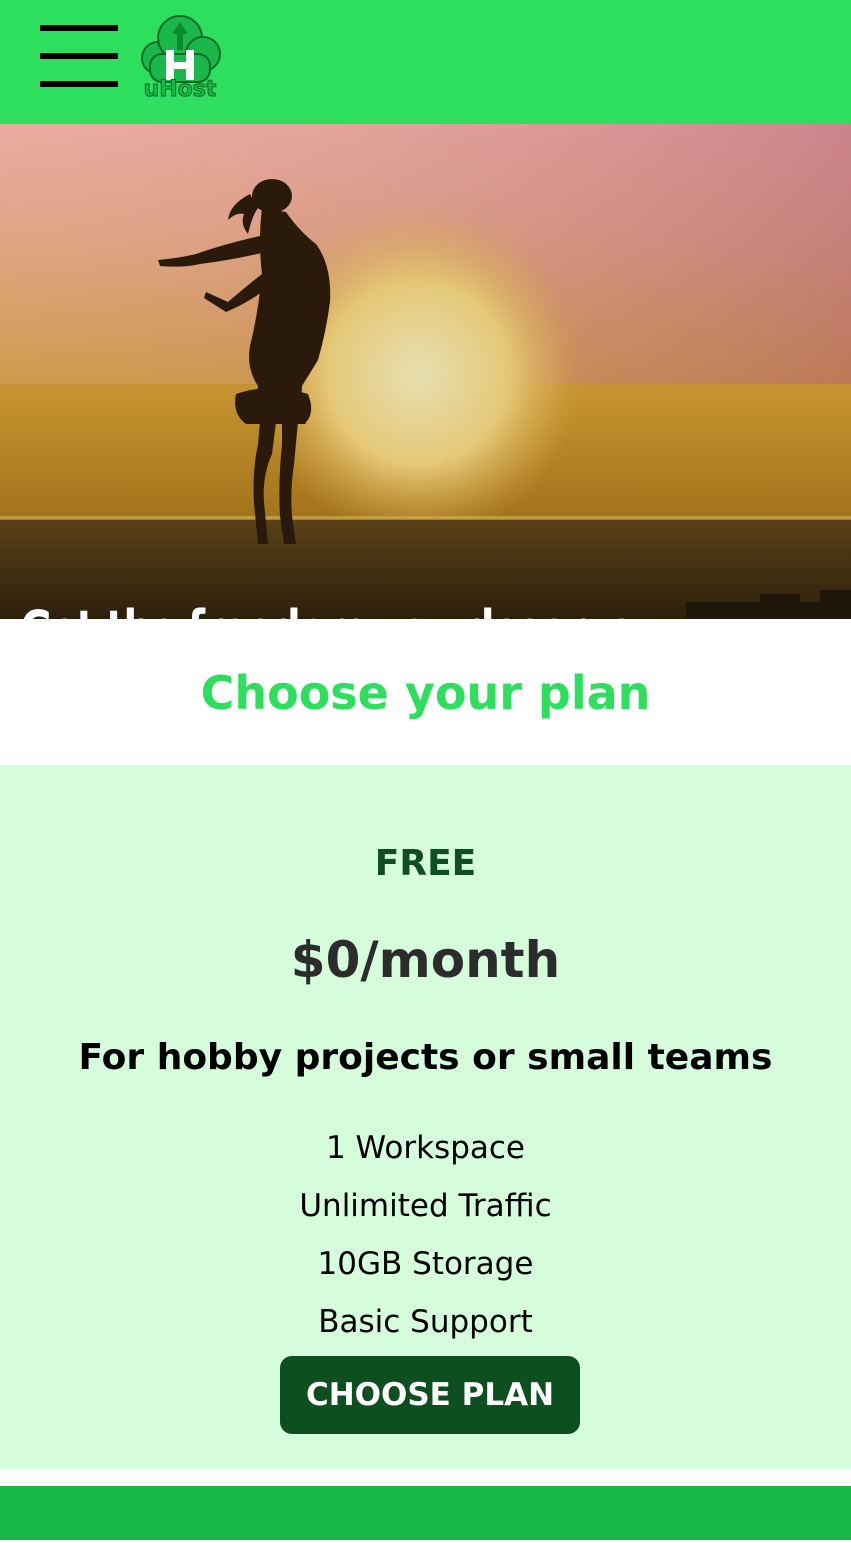 The image size is (851, 1543). What do you see at coordinates (425, 1148) in the screenshot?
I see `plan-feature: 1 Workspace` at bounding box center [425, 1148].